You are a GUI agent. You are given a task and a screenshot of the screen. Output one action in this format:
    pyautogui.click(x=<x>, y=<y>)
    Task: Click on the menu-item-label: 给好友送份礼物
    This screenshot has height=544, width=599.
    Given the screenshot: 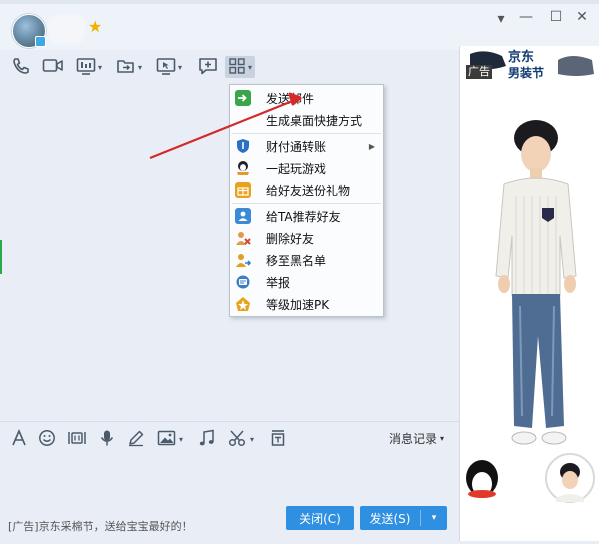 What is the action you would take?
    pyautogui.click(x=308, y=190)
    